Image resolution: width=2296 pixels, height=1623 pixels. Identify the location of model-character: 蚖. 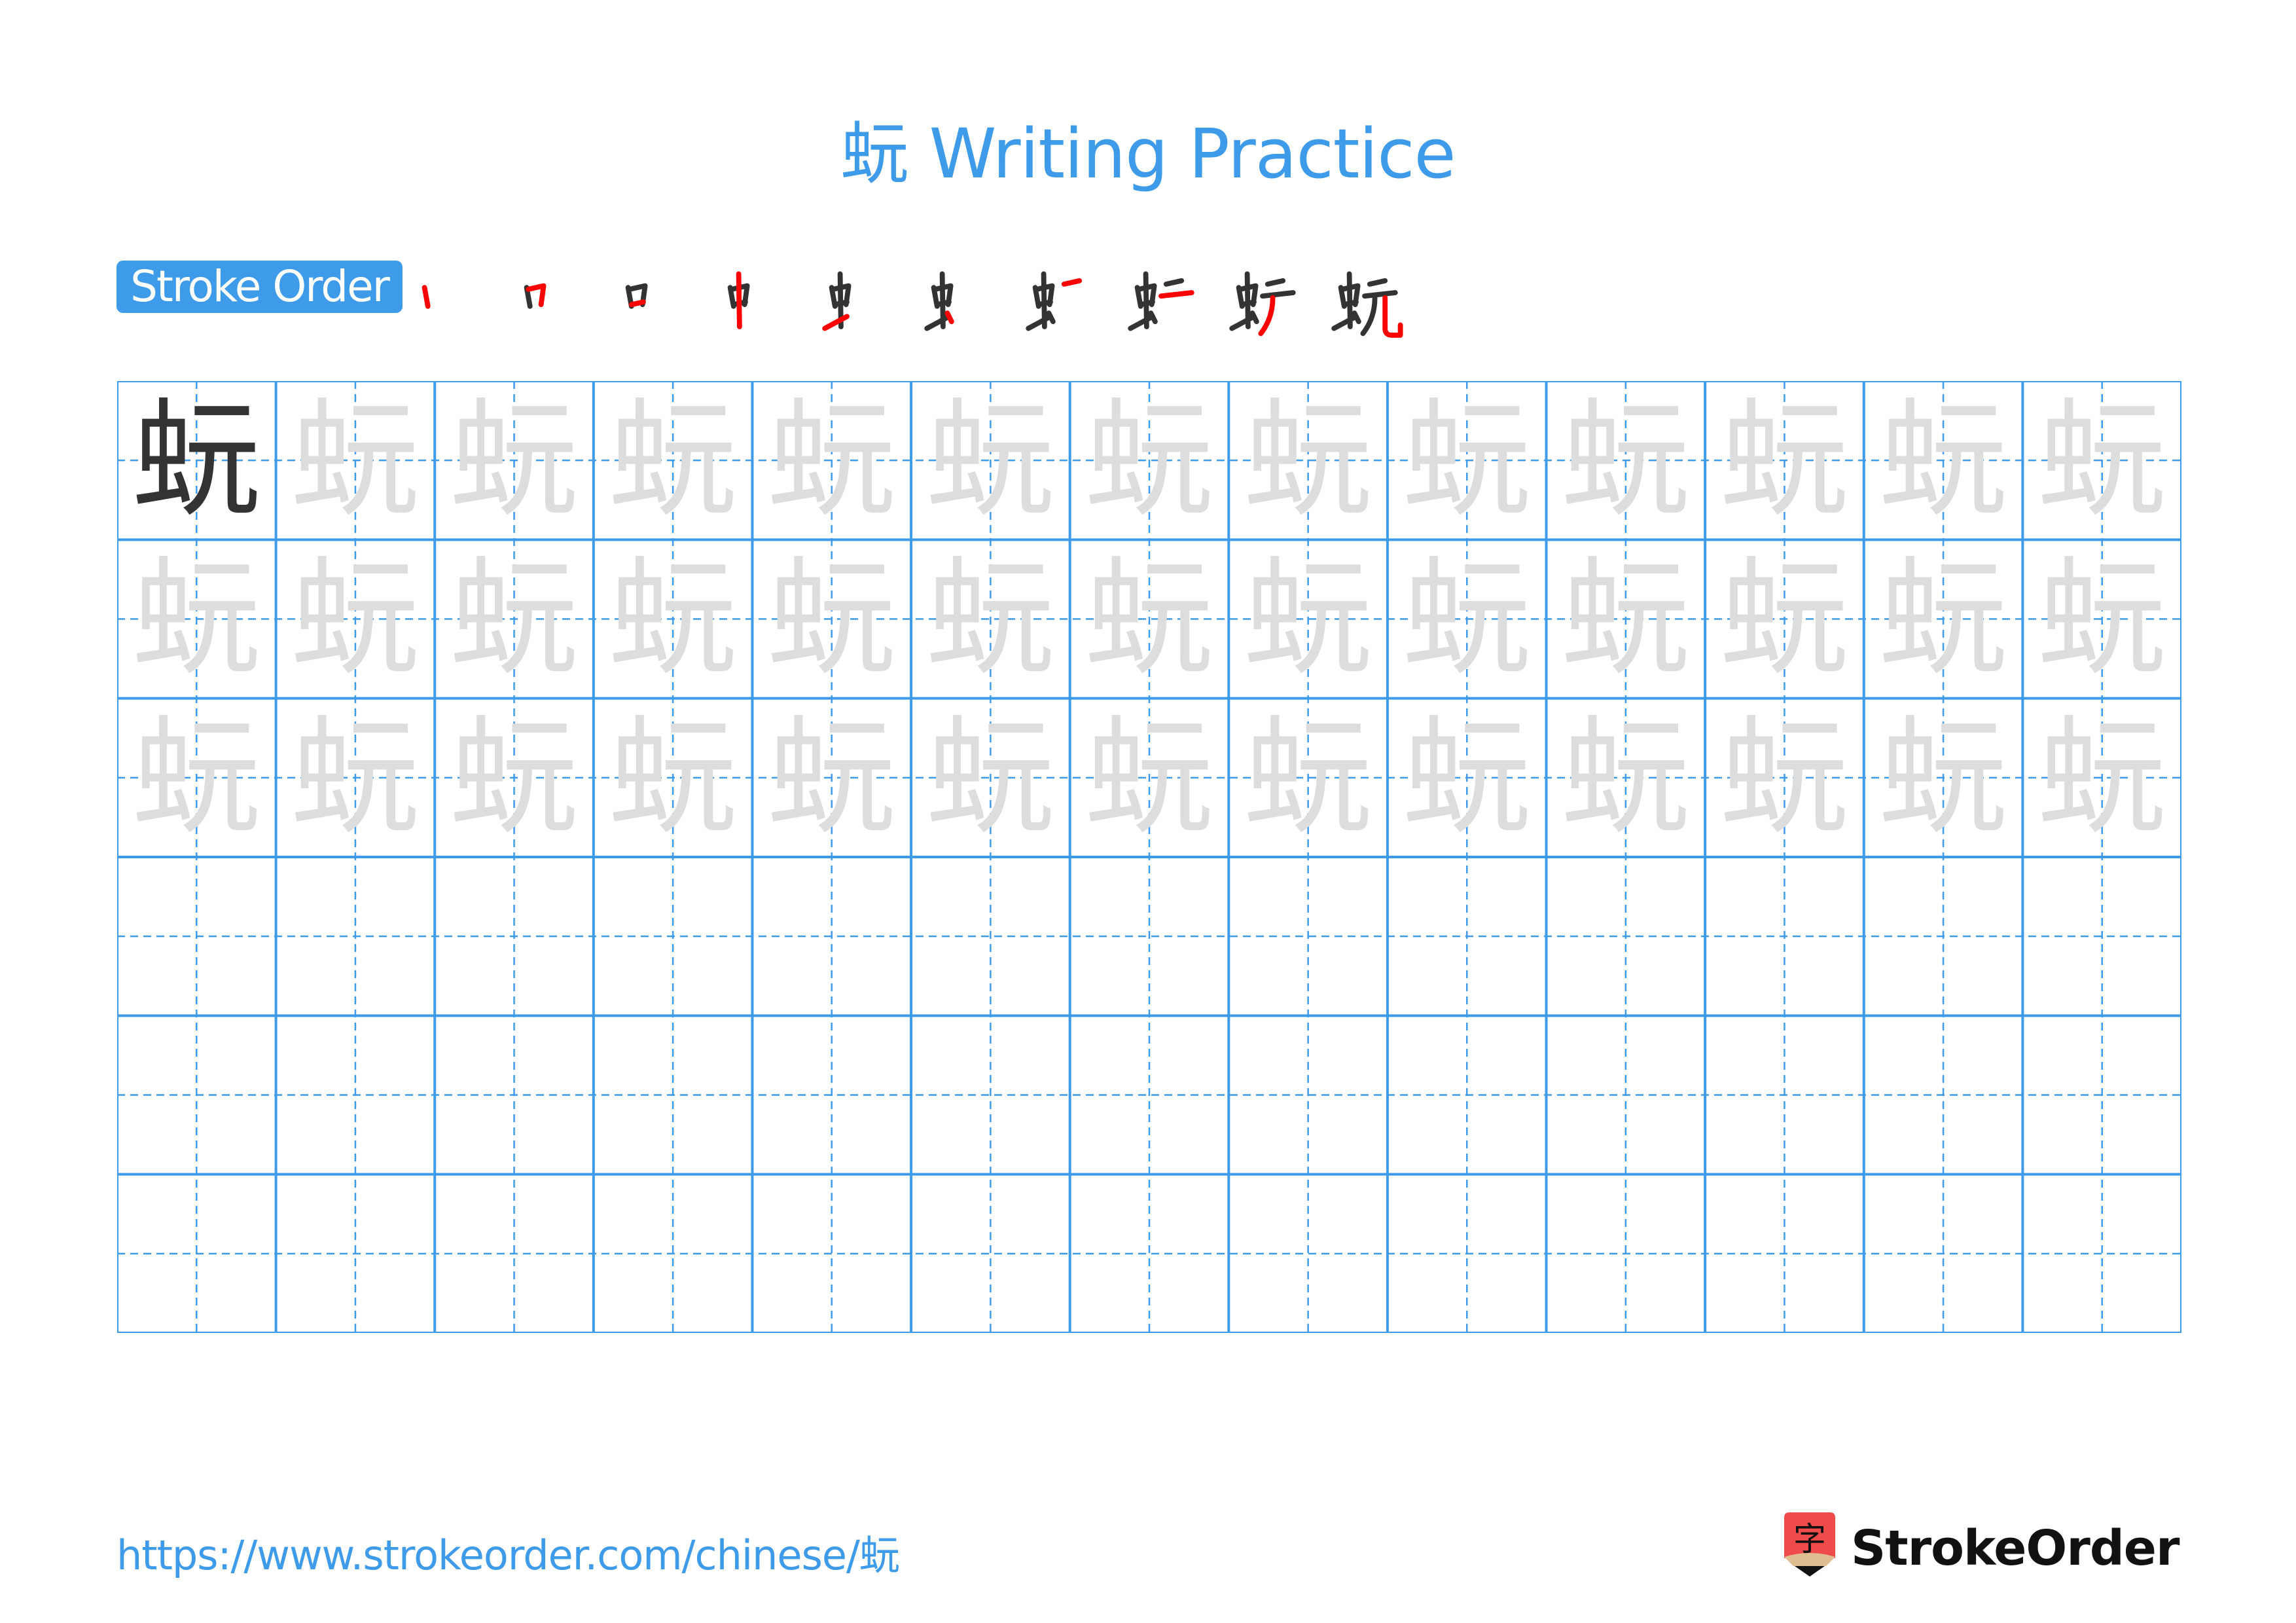
(196, 461).